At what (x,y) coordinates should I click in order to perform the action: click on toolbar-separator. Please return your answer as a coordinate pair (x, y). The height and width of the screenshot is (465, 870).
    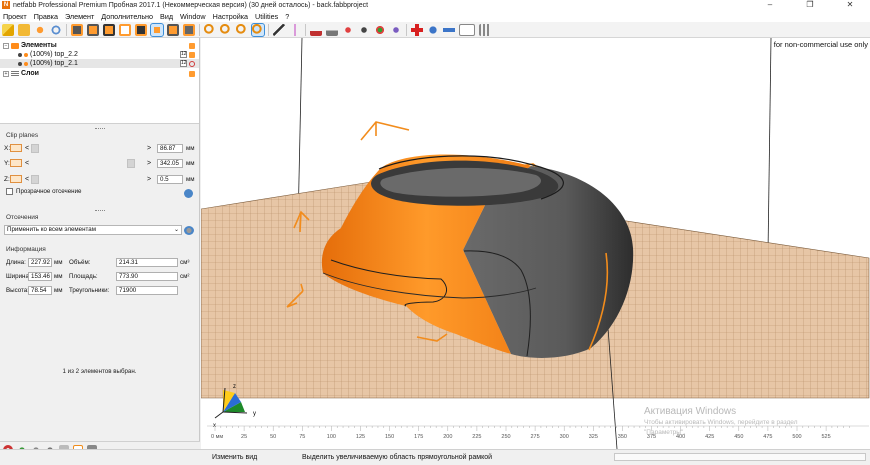
    Looking at the image, I should click on (199, 29).